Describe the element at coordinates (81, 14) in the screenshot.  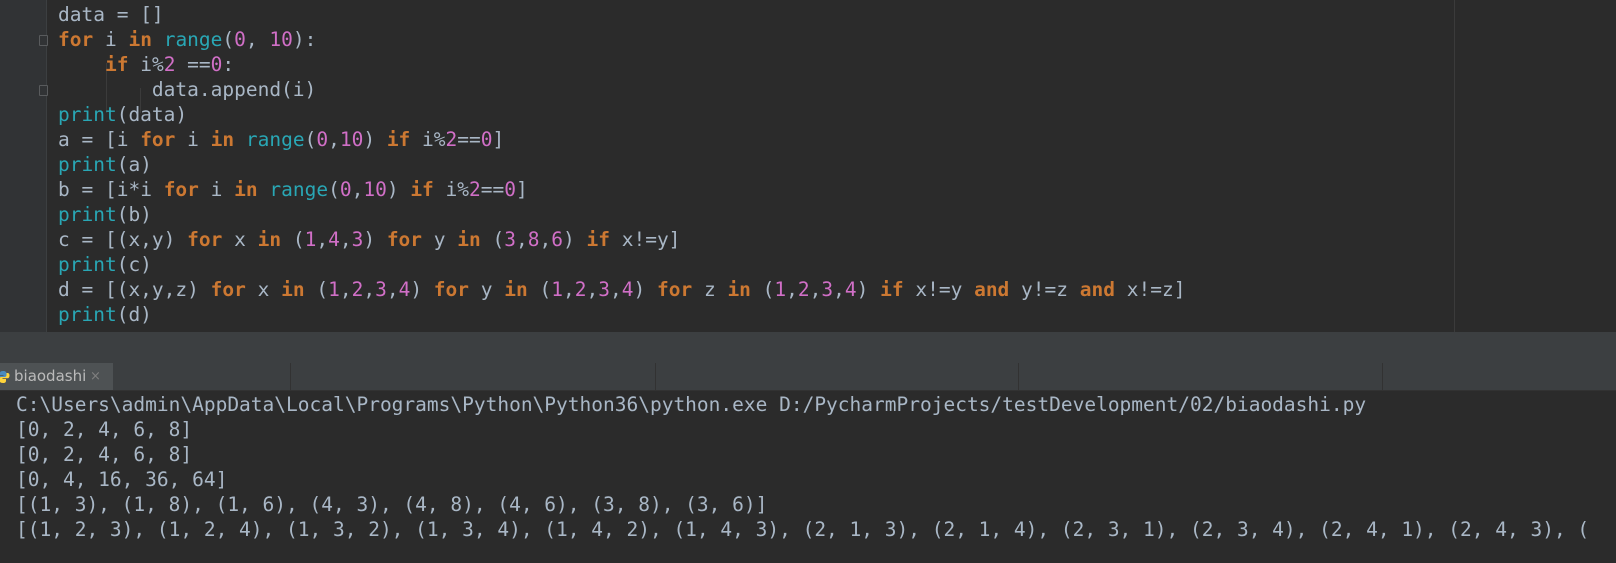
I see `code-token: data` at that location.